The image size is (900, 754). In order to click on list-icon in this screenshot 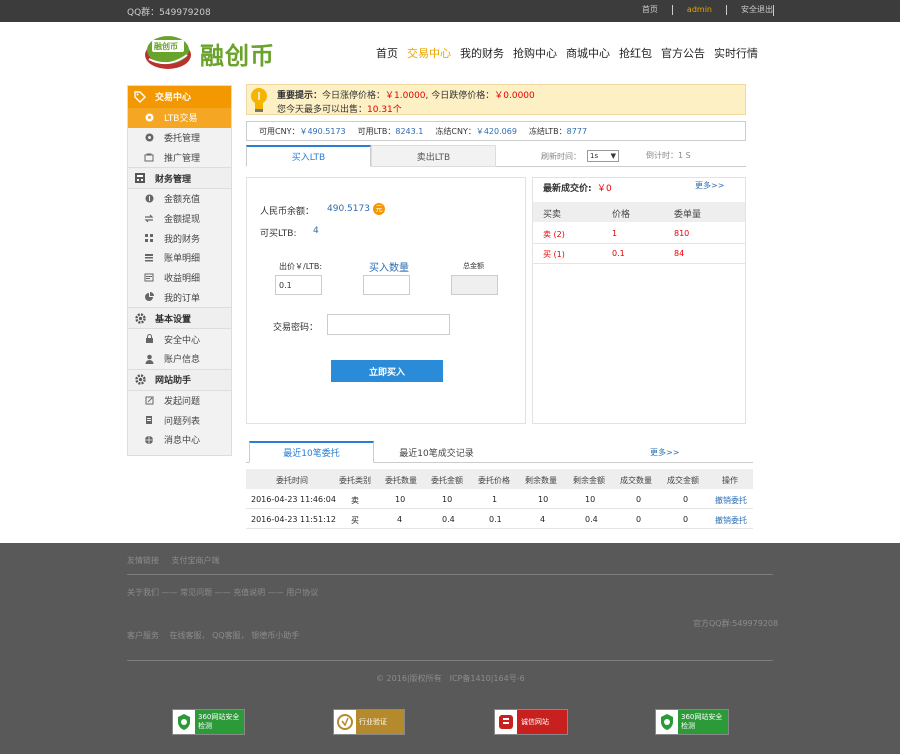, I will do `click(149, 258)`.